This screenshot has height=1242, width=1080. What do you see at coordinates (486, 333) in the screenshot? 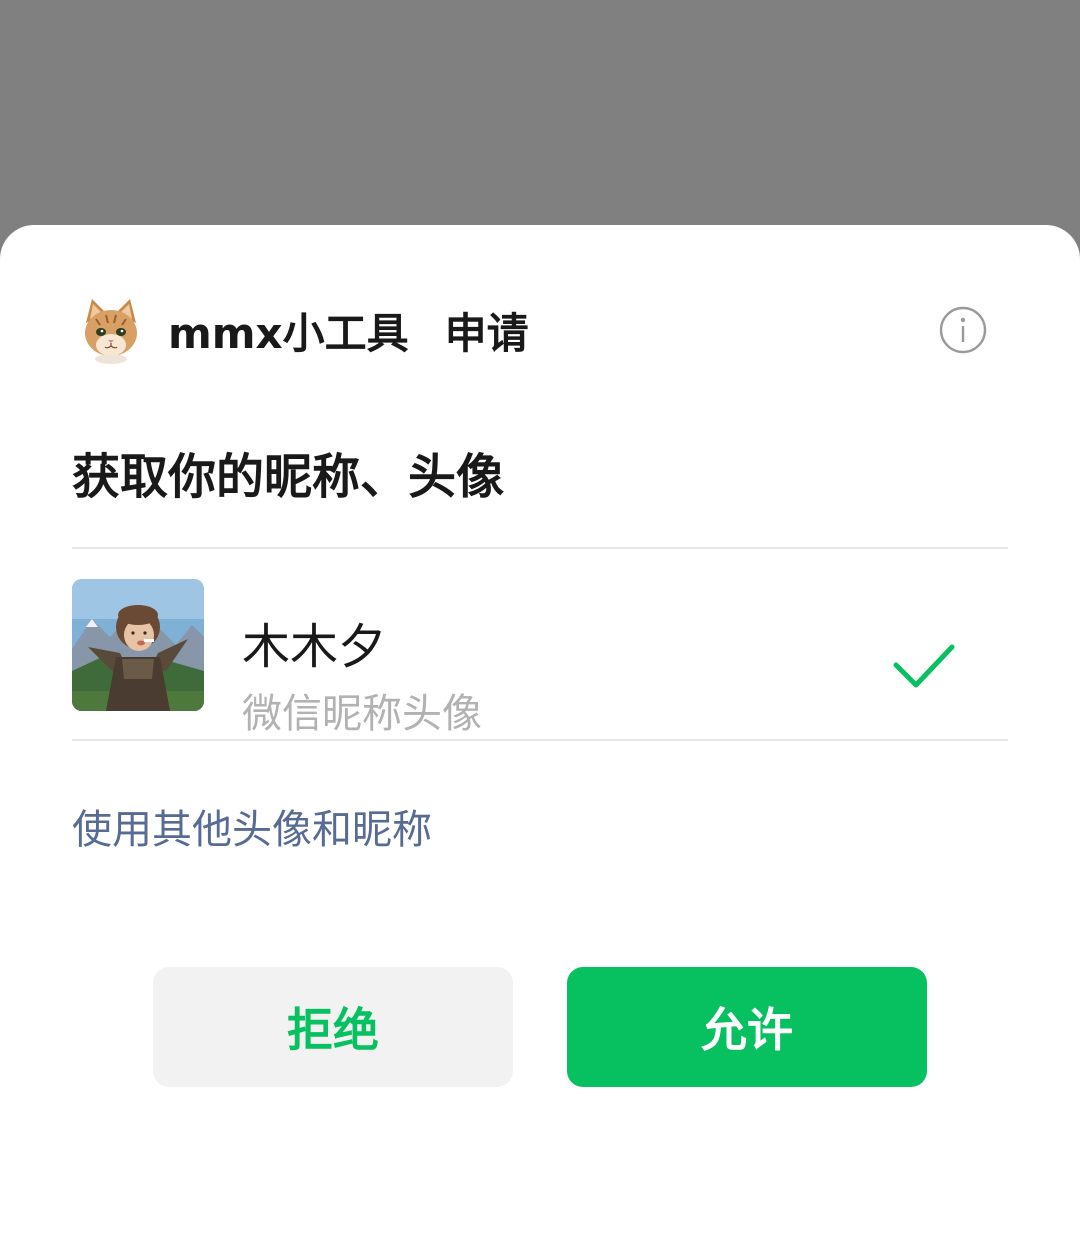
I see `request-label: 申请` at bounding box center [486, 333].